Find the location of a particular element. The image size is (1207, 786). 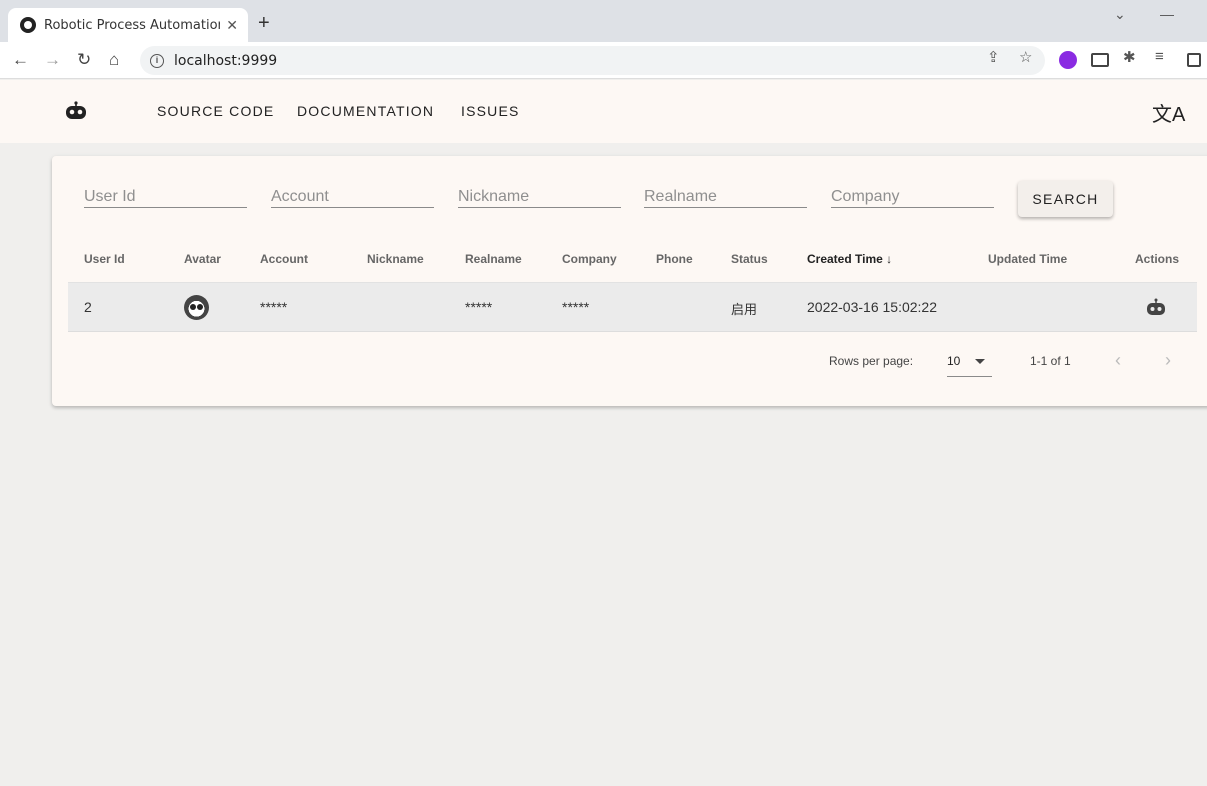

translate-icon: 文A is located at coordinates (1168, 112).